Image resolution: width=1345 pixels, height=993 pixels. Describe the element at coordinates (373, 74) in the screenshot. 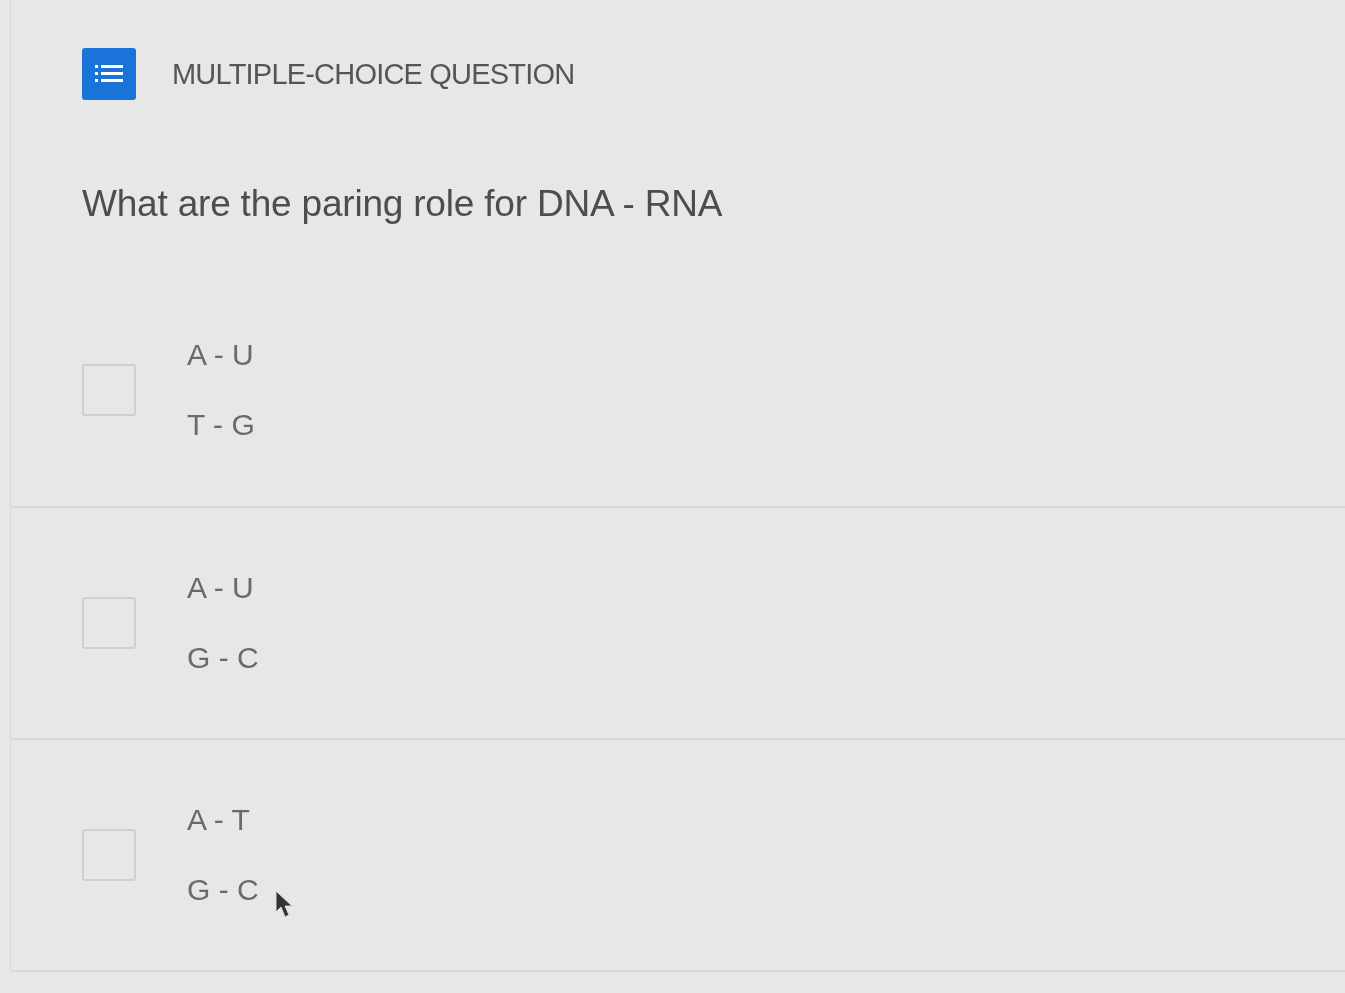

I see `question-type-title: MULTIPLE-CHOICE QUESTION` at that location.